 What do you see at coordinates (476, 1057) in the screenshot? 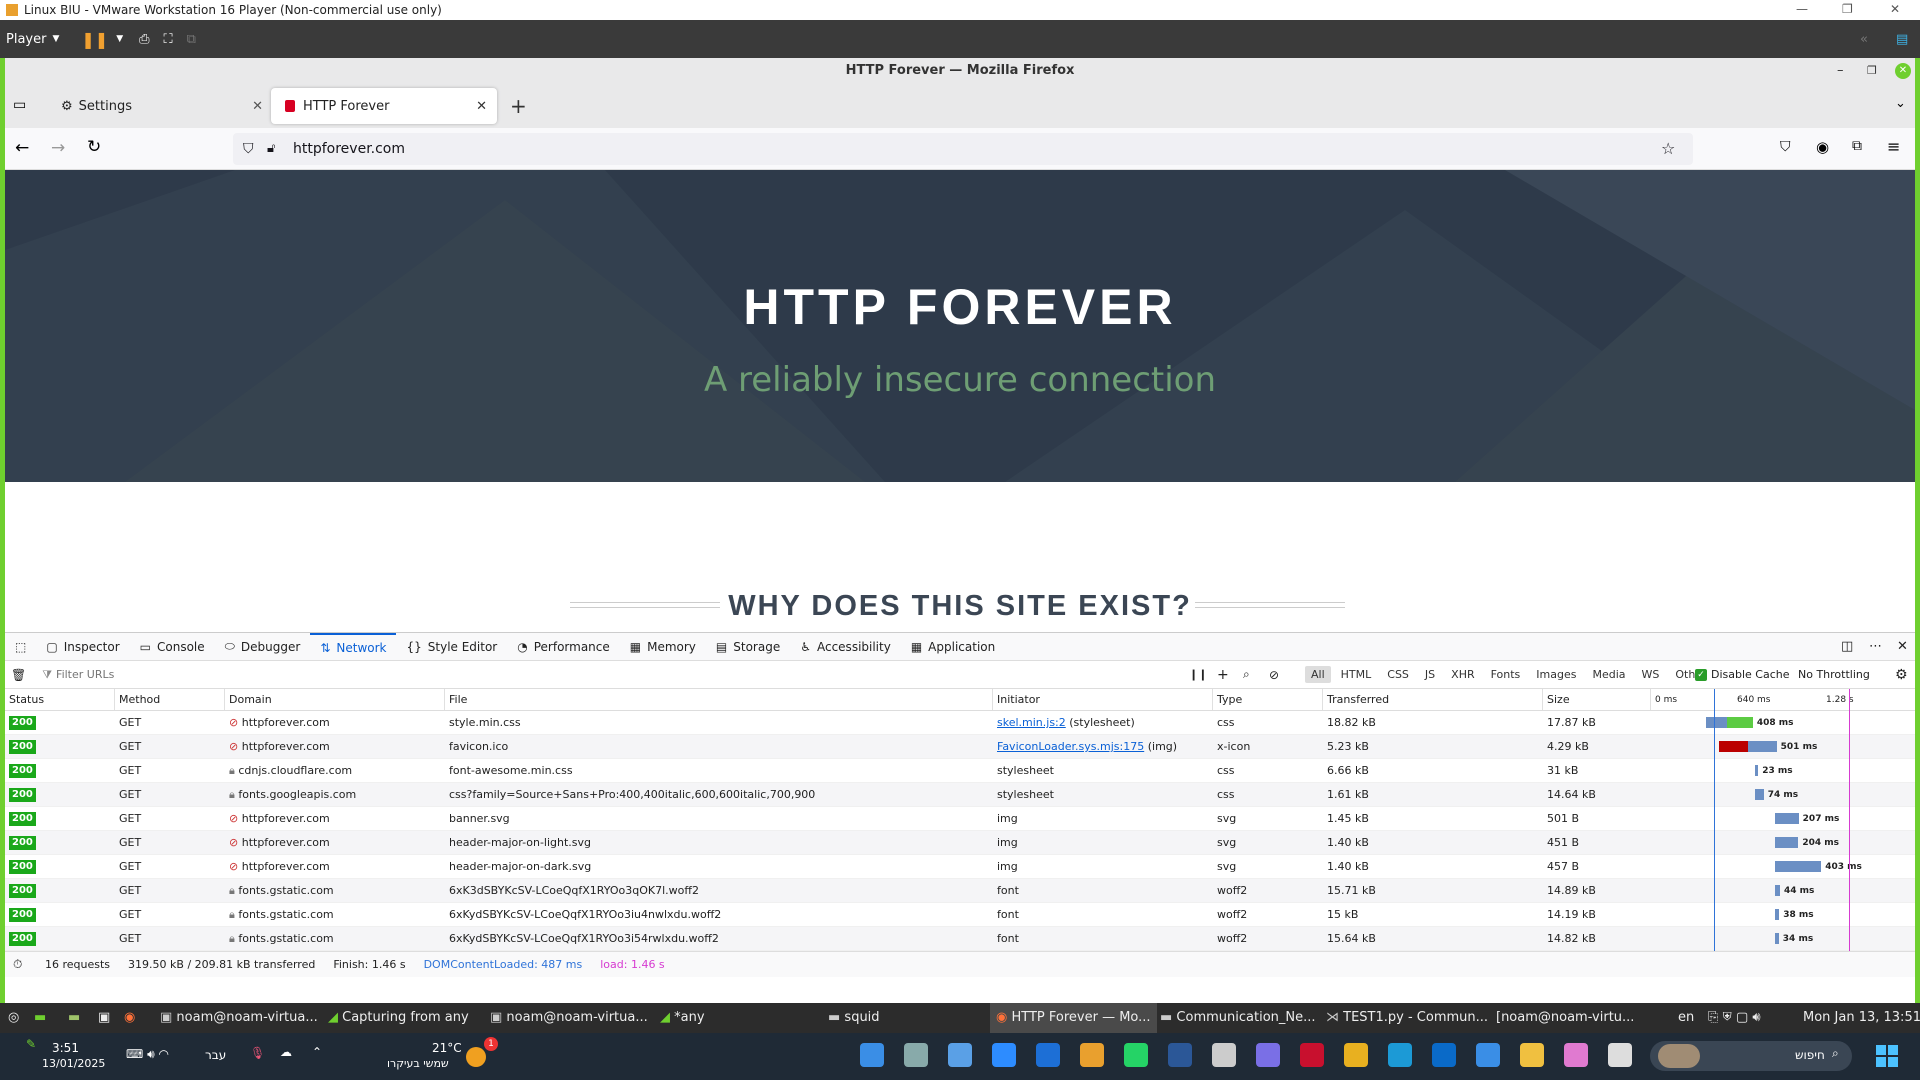
I see `weather-icon` at bounding box center [476, 1057].